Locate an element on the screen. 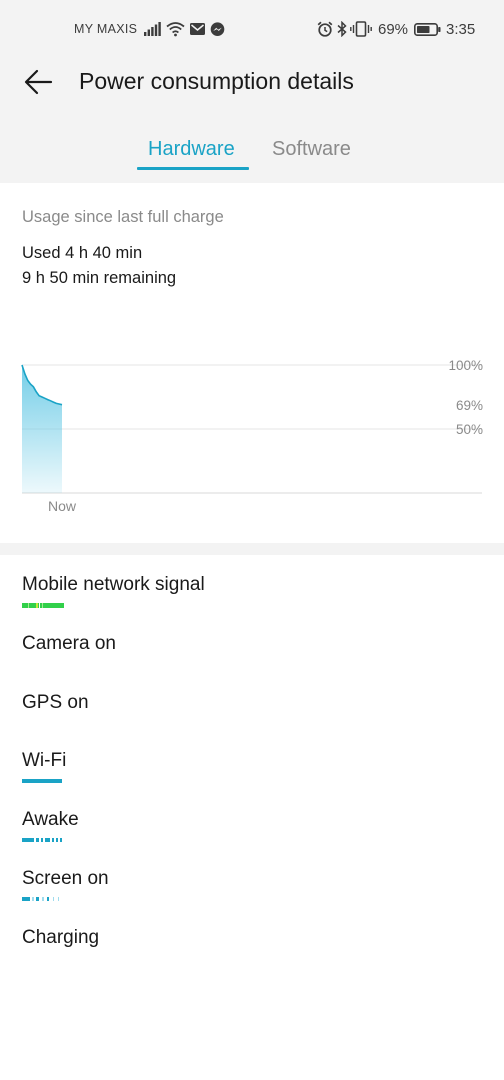 This screenshot has height=1080, width=504. active-tab-indicator is located at coordinates (193, 168).